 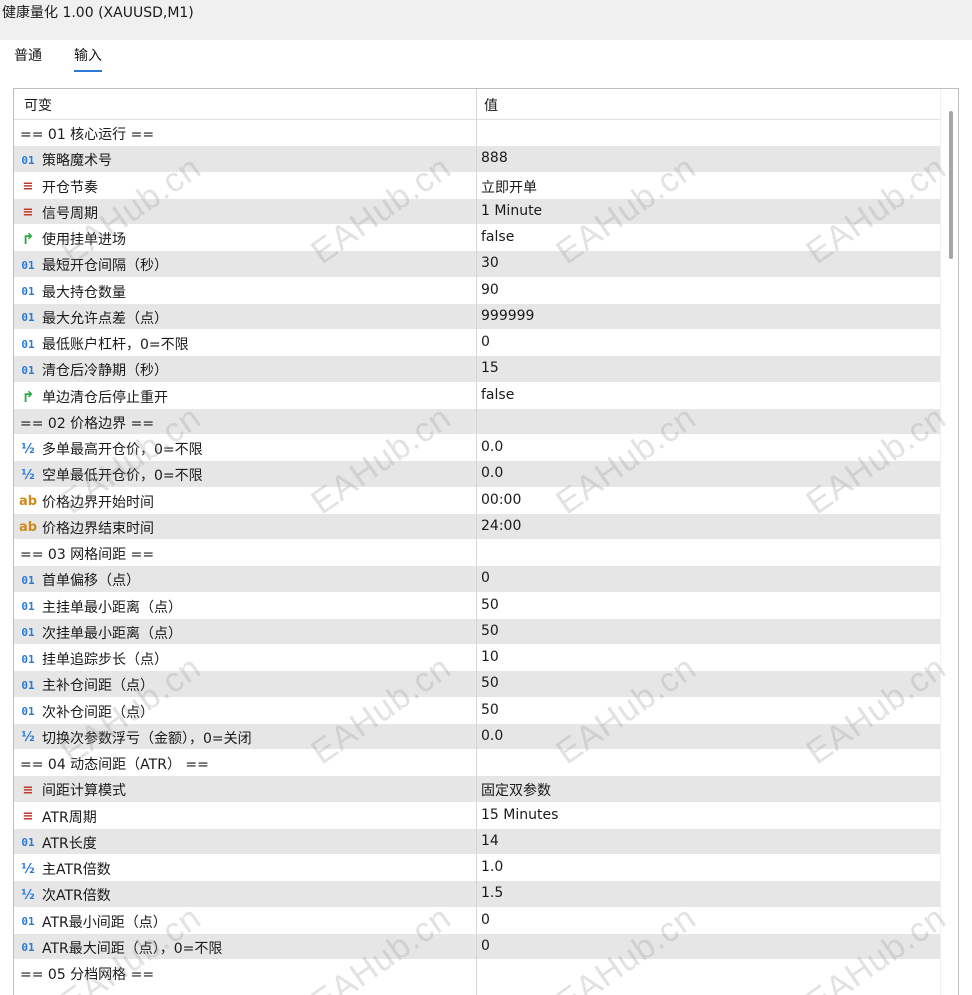 I want to click on tab-general: 普通, so click(x=28, y=55).